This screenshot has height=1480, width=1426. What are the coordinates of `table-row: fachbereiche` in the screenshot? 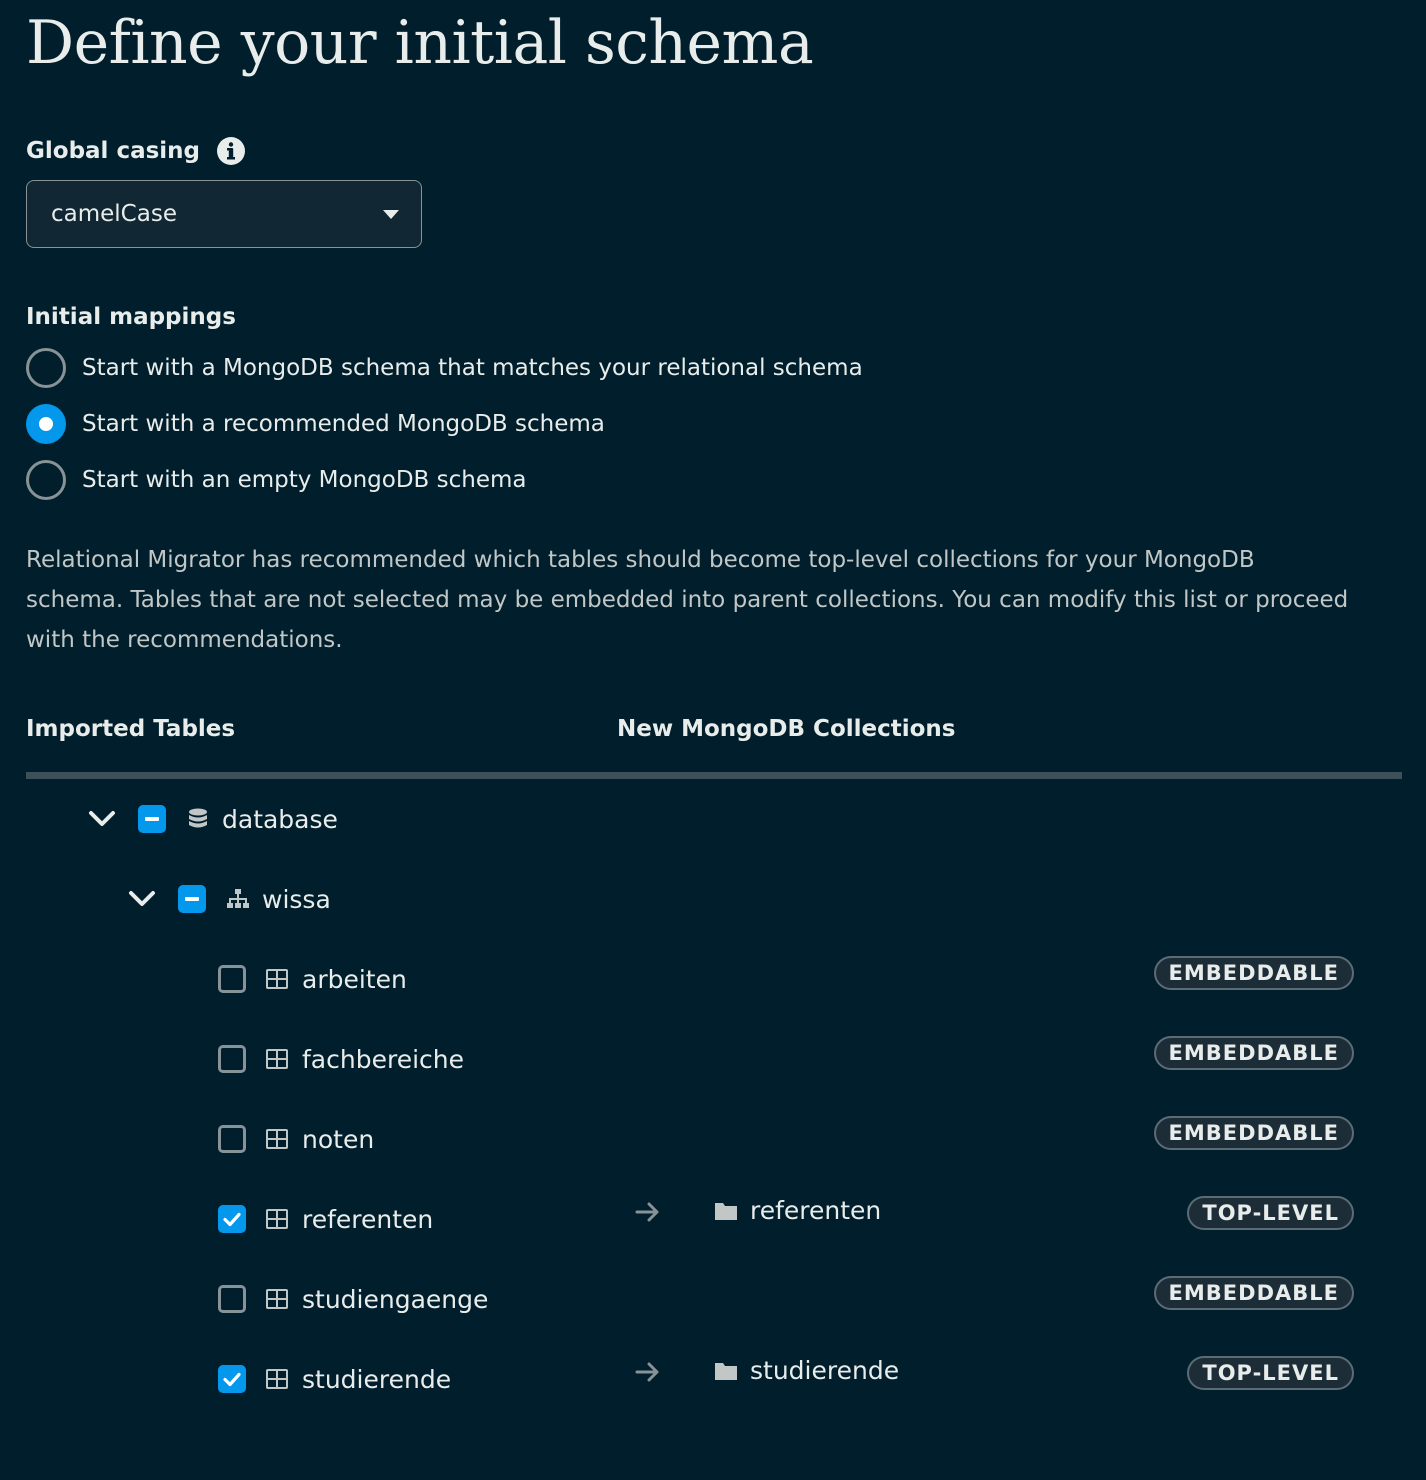 It's located at (341, 1059).